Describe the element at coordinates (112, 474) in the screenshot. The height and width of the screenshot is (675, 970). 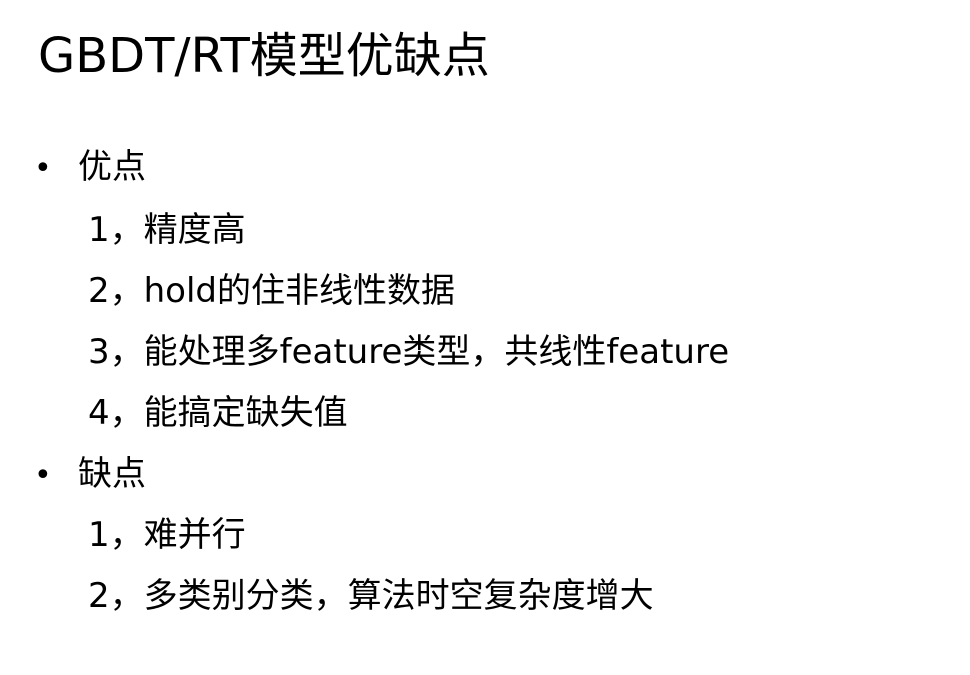
I see `section-heading-label: 缺点` at that location.